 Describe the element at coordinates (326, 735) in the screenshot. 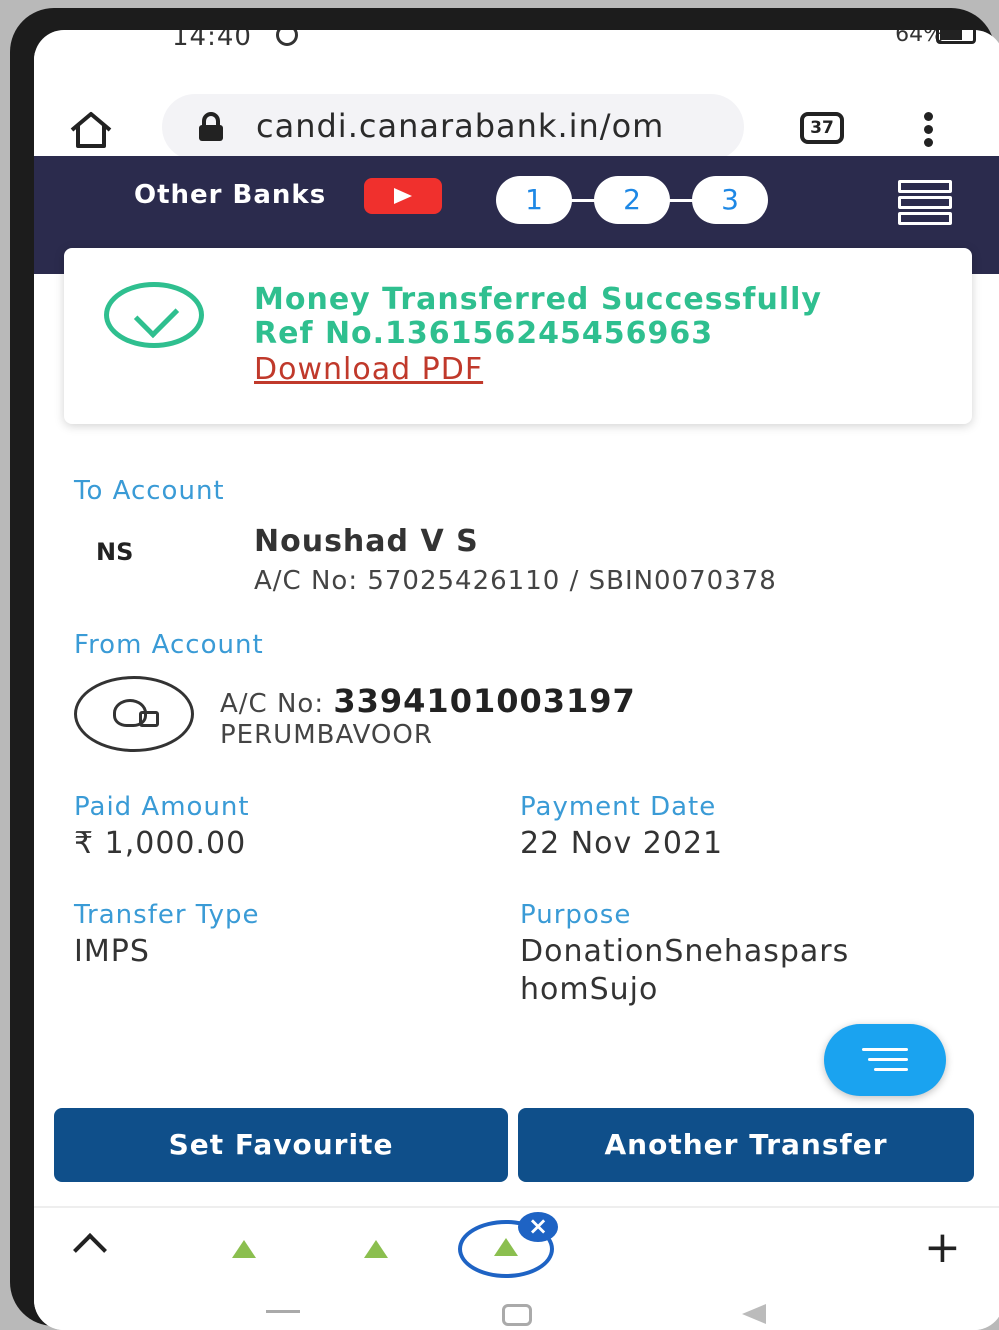

I see `from-branch: PERUMBAVOOR` at that location.